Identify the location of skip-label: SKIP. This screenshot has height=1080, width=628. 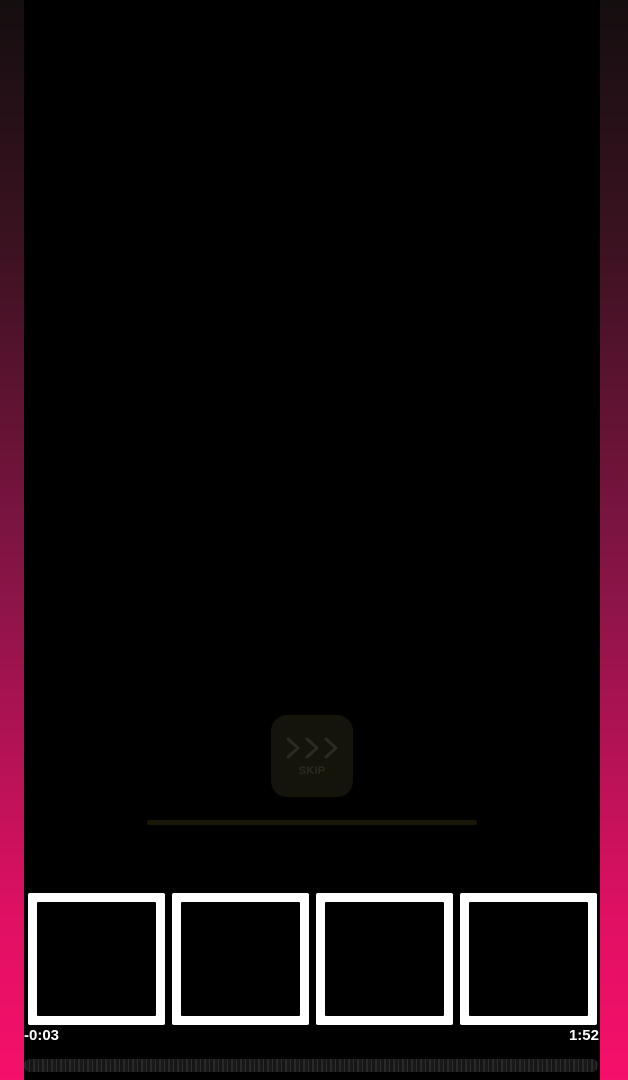
(312, 771).